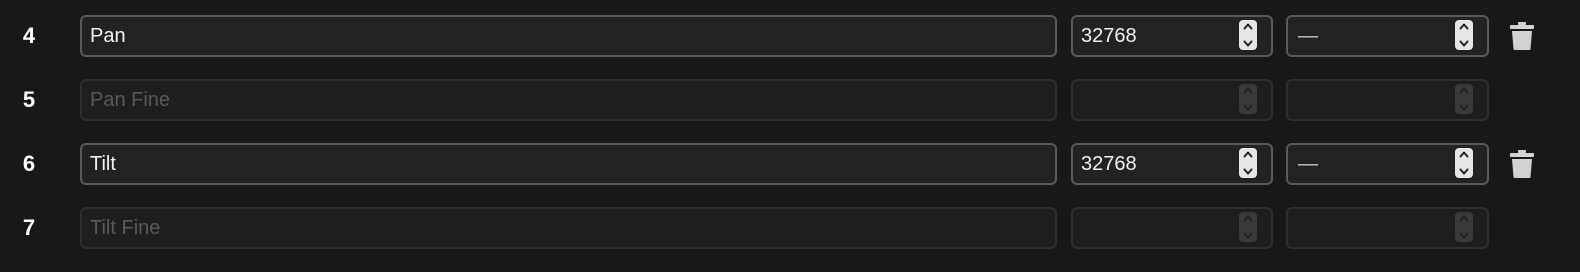  What do you see at coordinates (29, 163) in the screenshot?
I see `channel-number: 6` at bounding box center [29, 163].